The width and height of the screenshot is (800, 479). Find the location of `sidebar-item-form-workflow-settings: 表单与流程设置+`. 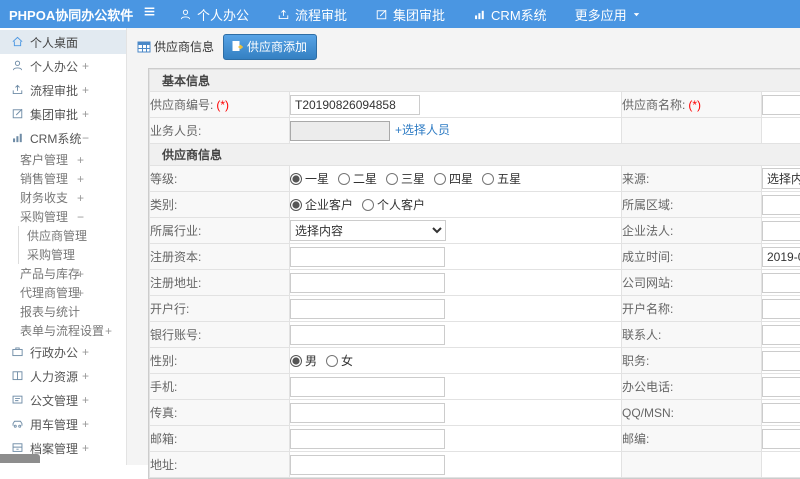

sidebar-item-form-workflow-settings: 表单与流程设置+ is located at coordinates (63, 330).